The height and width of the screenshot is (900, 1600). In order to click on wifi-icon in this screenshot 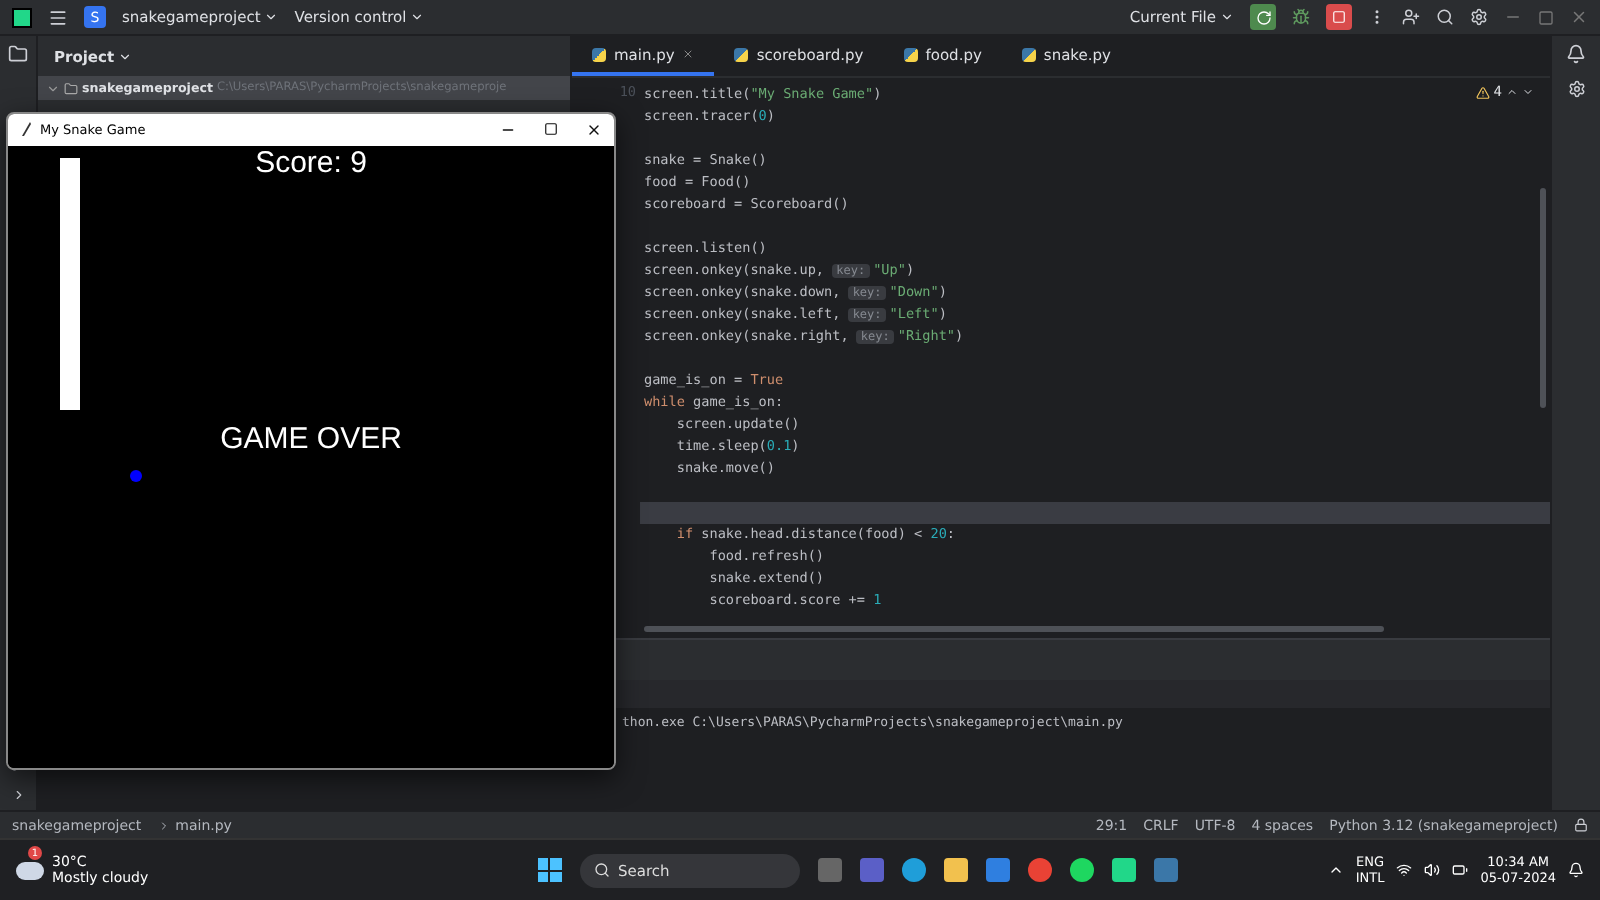, I will do `click(1404, 870)`.